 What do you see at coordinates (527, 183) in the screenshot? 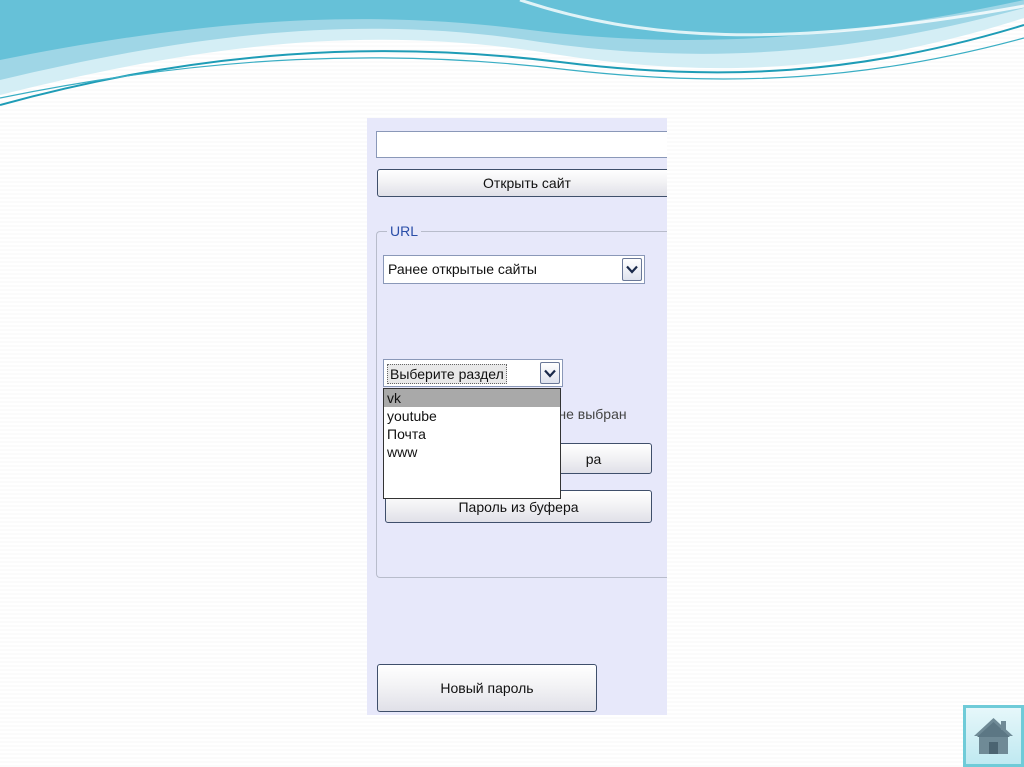
I see `open-site-button-label: Открыть сайт` at bounding box center [527, 183].